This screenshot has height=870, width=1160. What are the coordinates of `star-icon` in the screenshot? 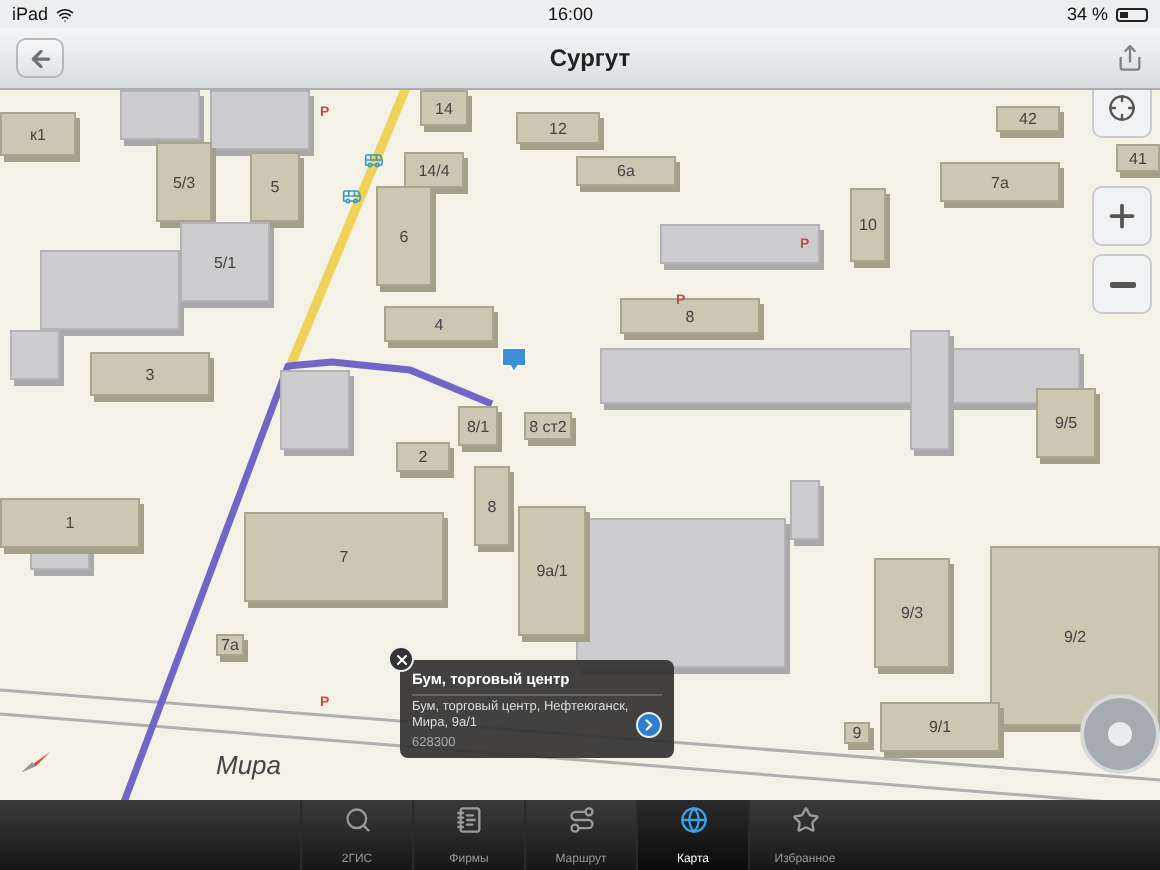 It's located at (805, 820).